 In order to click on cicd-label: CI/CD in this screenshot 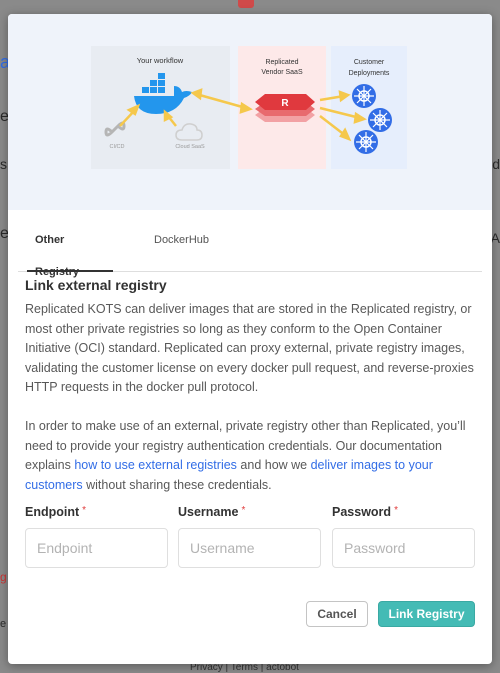, I will do `click(117, 147)`.